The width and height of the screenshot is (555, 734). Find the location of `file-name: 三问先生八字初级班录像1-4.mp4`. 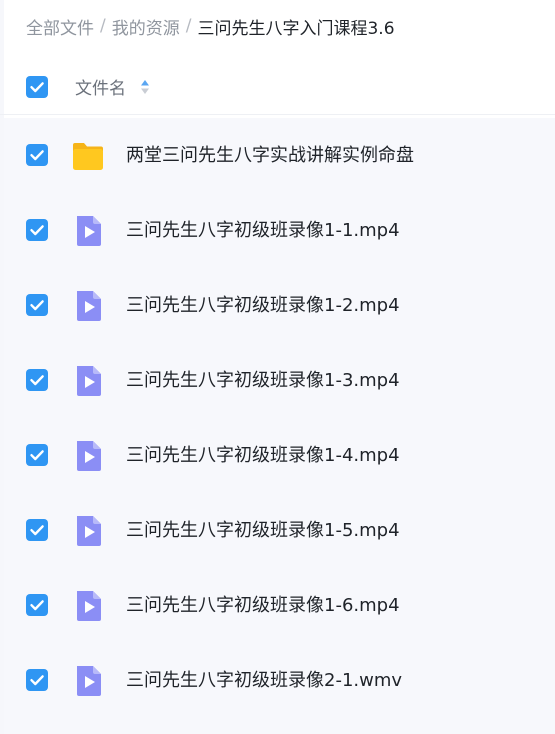

file-name: 三问先生八字初级班录像1-4.mp4 is located at coordinates (263, 456).